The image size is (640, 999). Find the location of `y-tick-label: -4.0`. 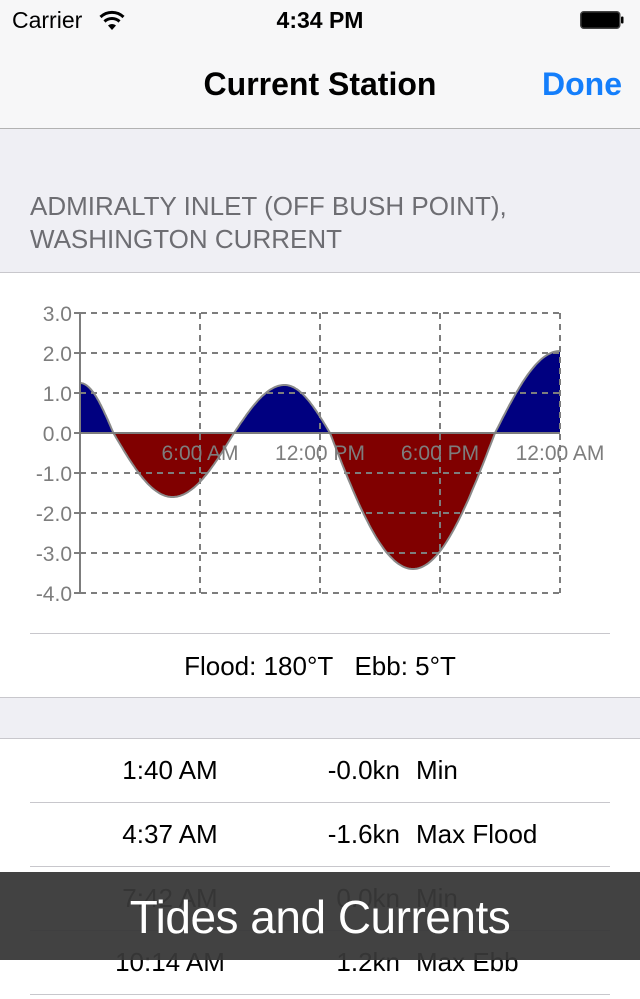

y-tick-label: -4.0 is located at coordinates (54, 594).